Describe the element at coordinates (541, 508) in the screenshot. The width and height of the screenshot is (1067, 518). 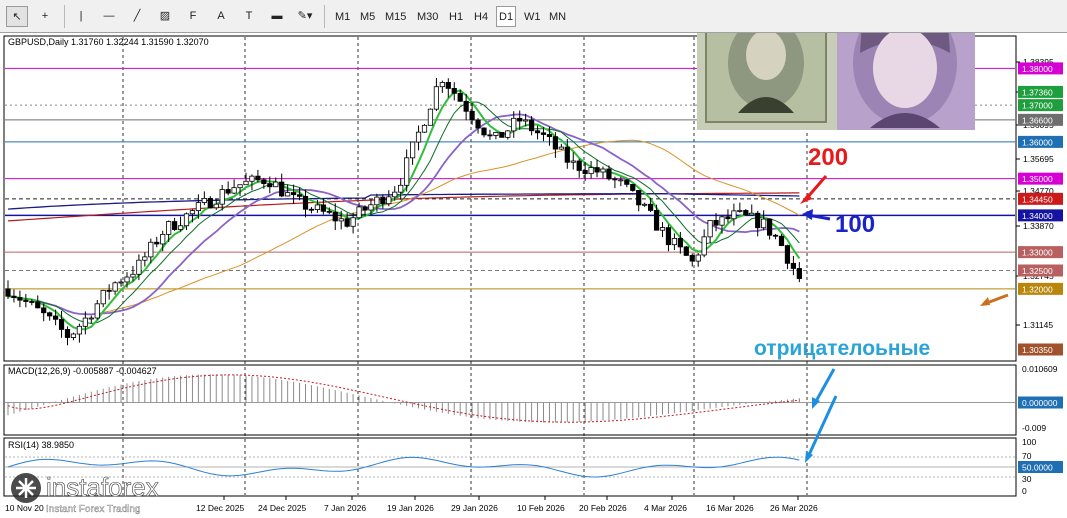
I see `date-label: 10 Feb 2026` at that location.